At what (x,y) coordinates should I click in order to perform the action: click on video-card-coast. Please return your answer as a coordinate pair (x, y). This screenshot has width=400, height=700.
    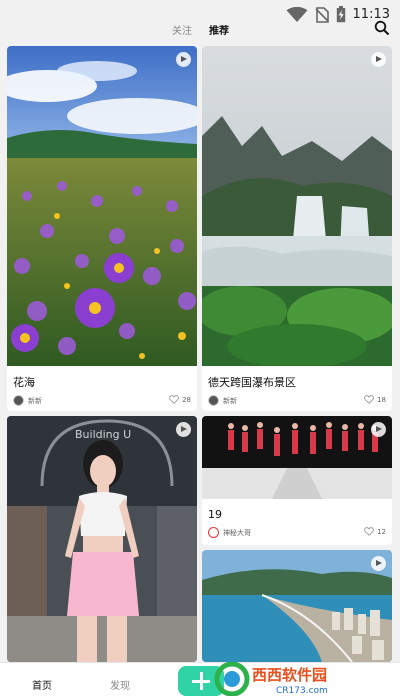
    Looking at the image, I should click on (297, 606).